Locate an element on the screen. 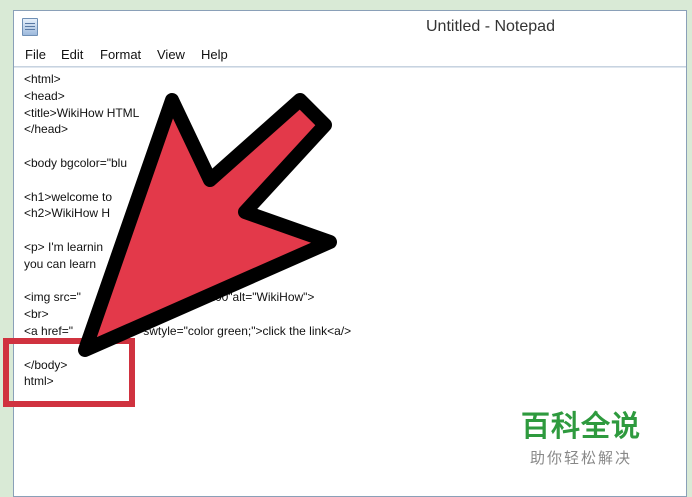  watermark-tagline: 助你轻松解决 is located at coordinates (580, 458).